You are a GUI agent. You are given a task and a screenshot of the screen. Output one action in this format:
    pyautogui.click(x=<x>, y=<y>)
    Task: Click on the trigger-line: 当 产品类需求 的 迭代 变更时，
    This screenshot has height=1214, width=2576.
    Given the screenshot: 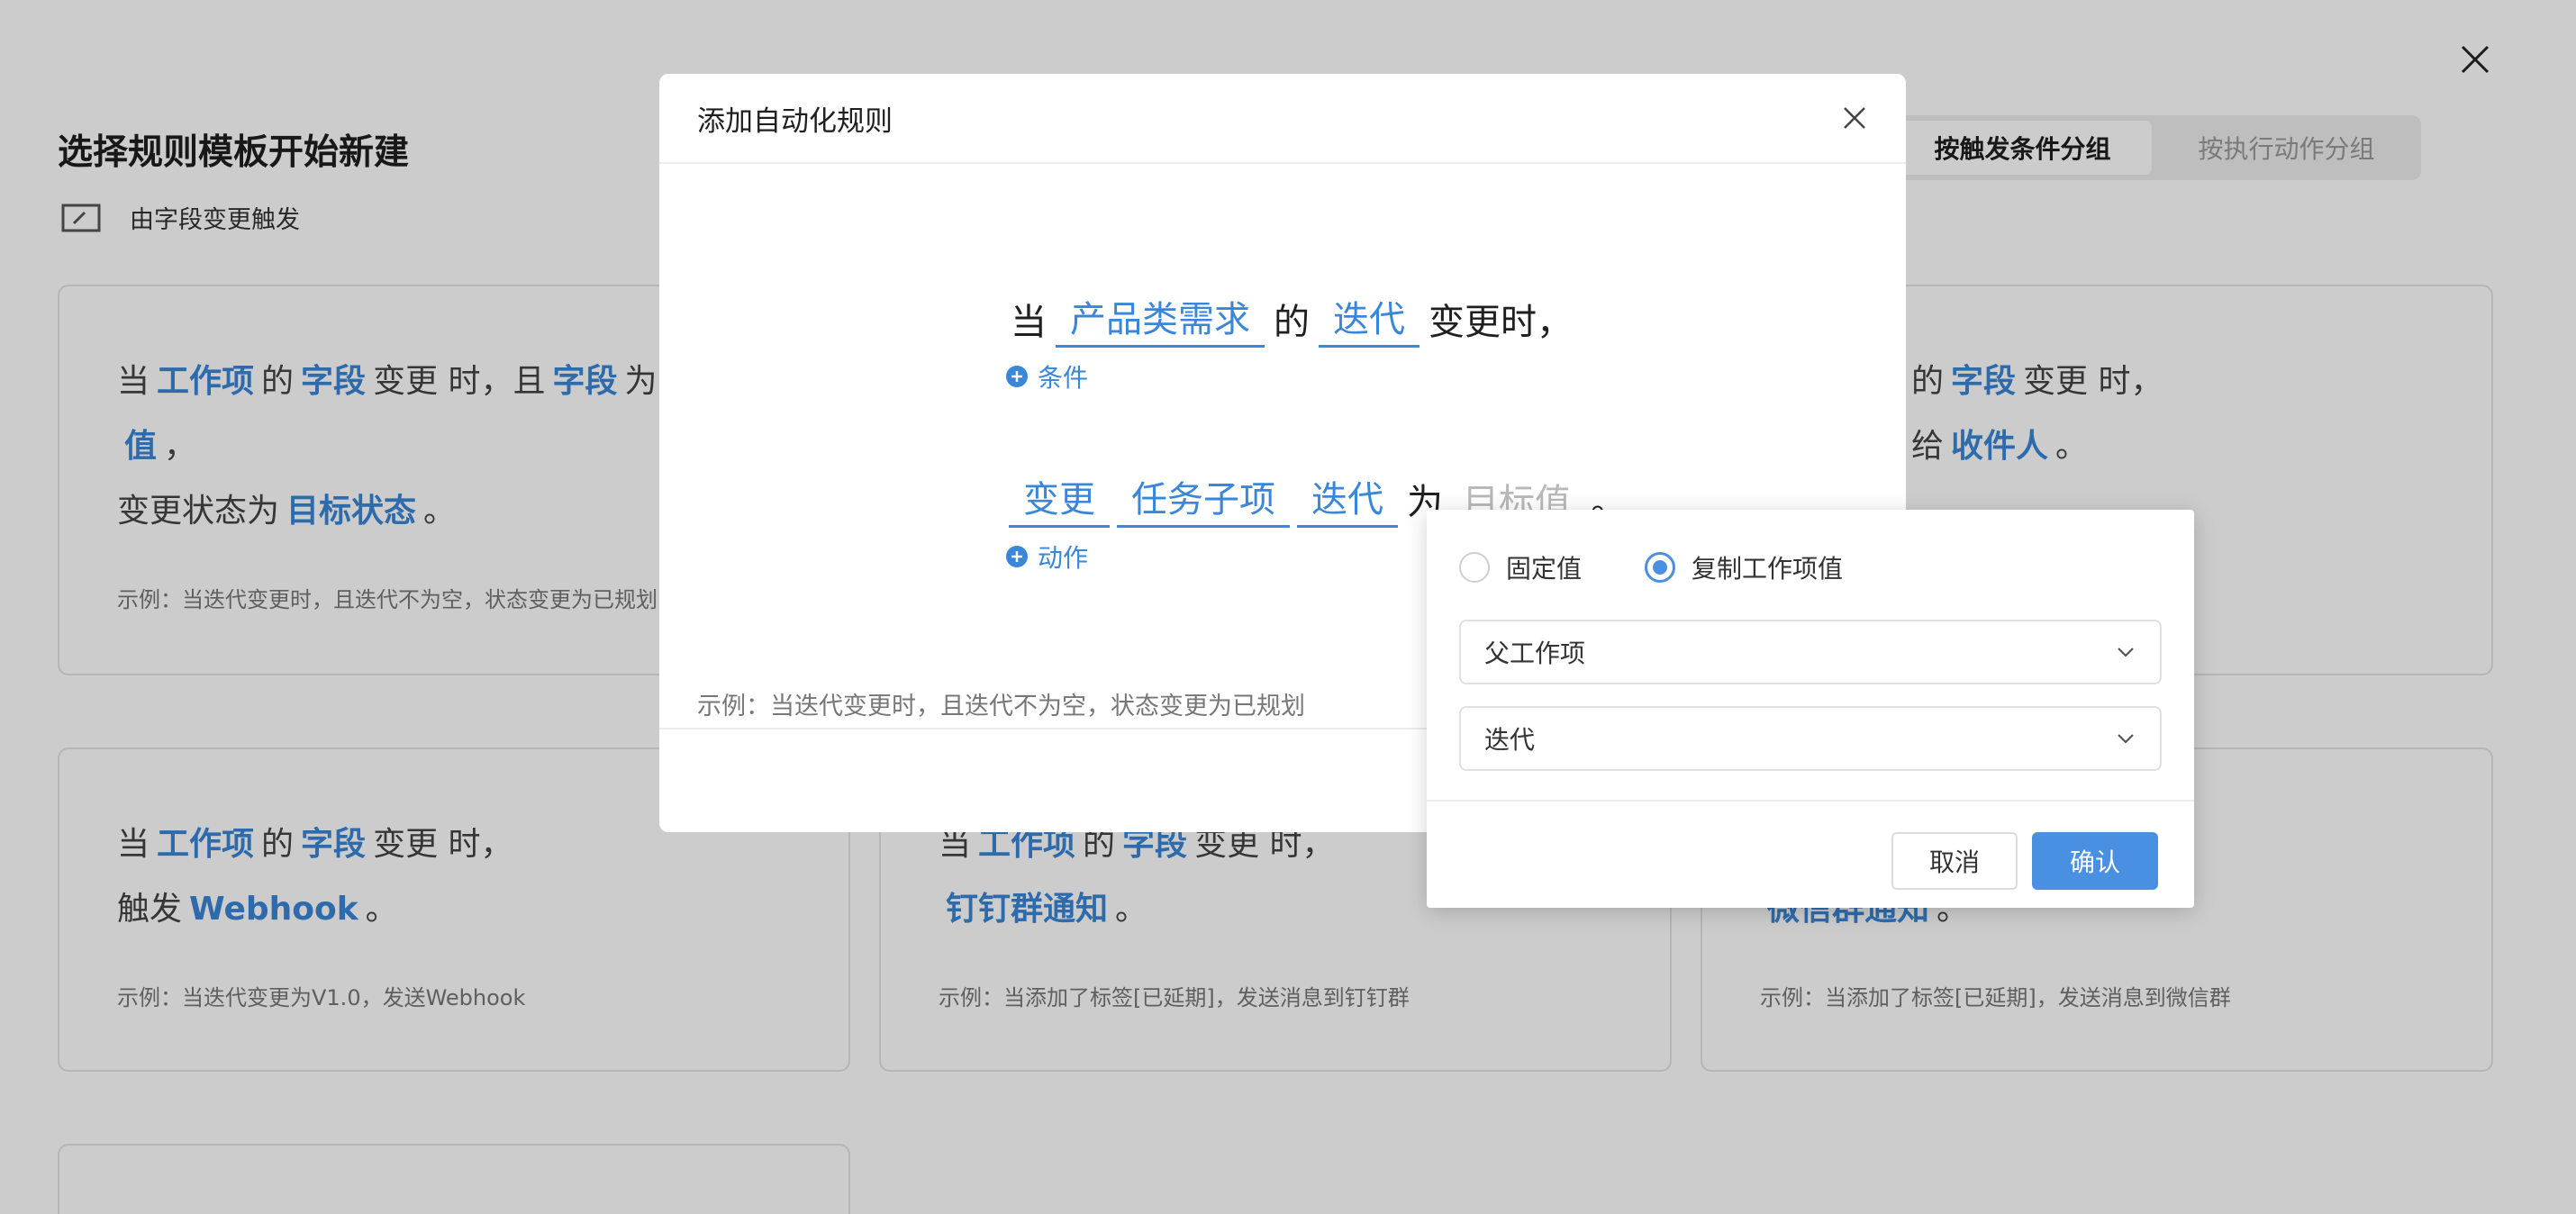 What is the action you would take?
    pyautogui.click(x=1365, y=319)
    